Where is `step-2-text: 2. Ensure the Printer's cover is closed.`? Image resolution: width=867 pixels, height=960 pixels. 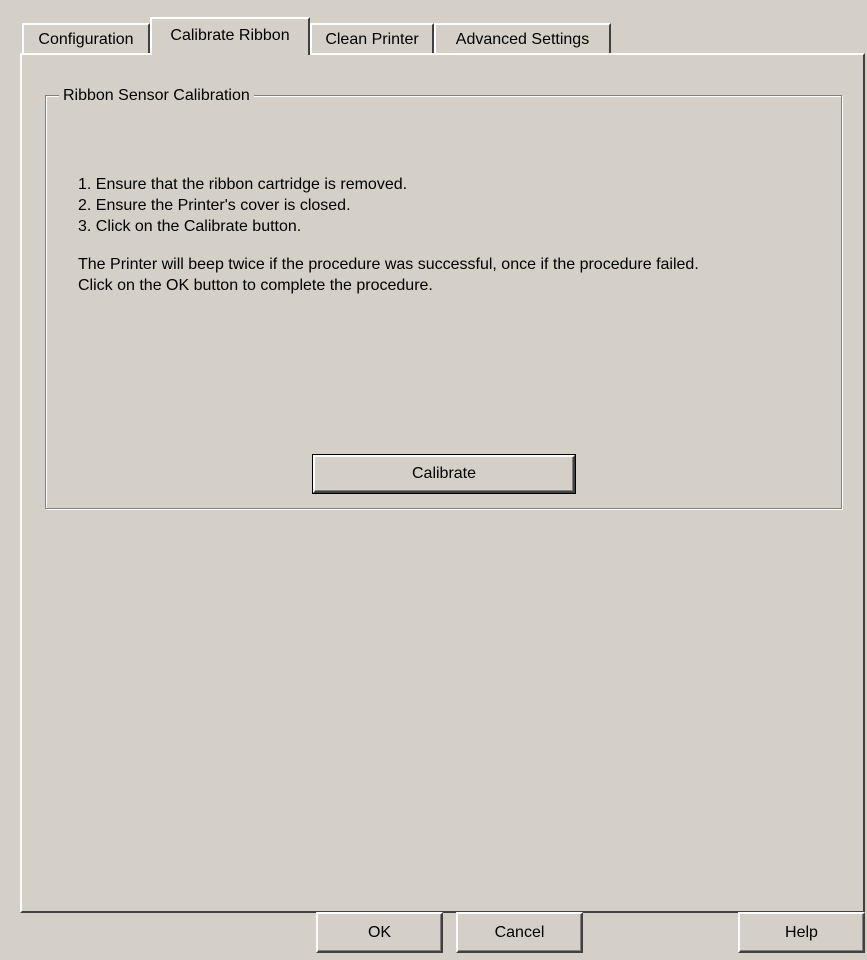 step-2-text: 2. Ensure the Printer's cover is closed. is located at coordinates (214, 205).